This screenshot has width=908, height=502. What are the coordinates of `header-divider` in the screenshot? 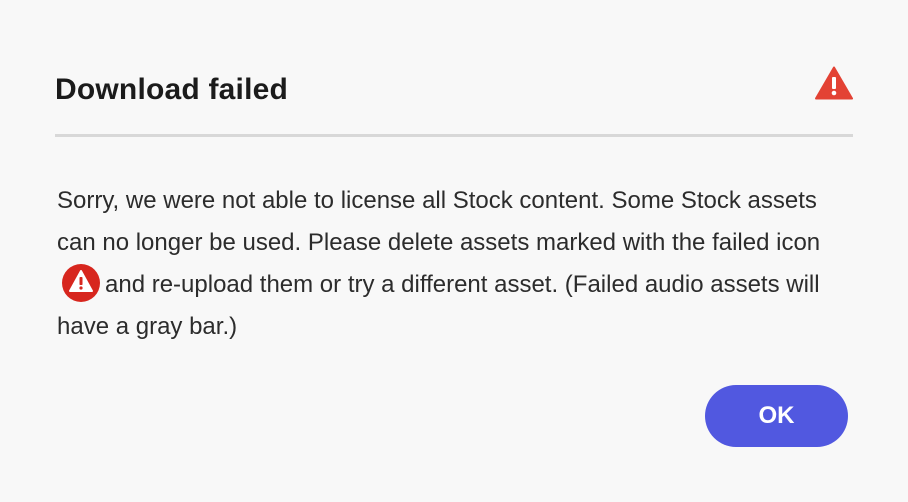 It's located at (454, 135).